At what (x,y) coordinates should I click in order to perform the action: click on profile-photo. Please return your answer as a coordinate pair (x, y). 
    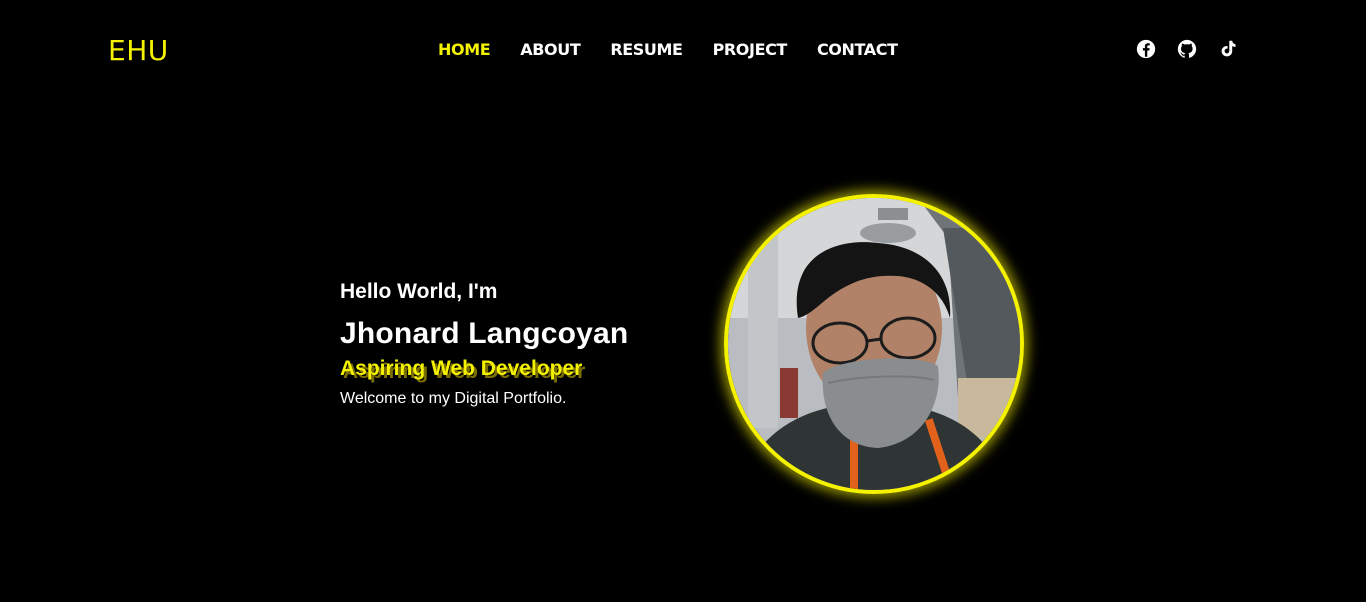
    Looking at the image, I should click on (874, 344).